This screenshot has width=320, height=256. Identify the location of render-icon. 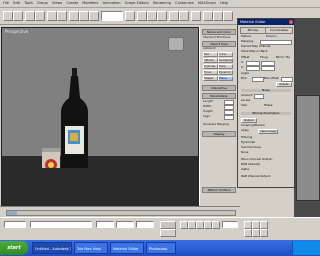
(228, 16).